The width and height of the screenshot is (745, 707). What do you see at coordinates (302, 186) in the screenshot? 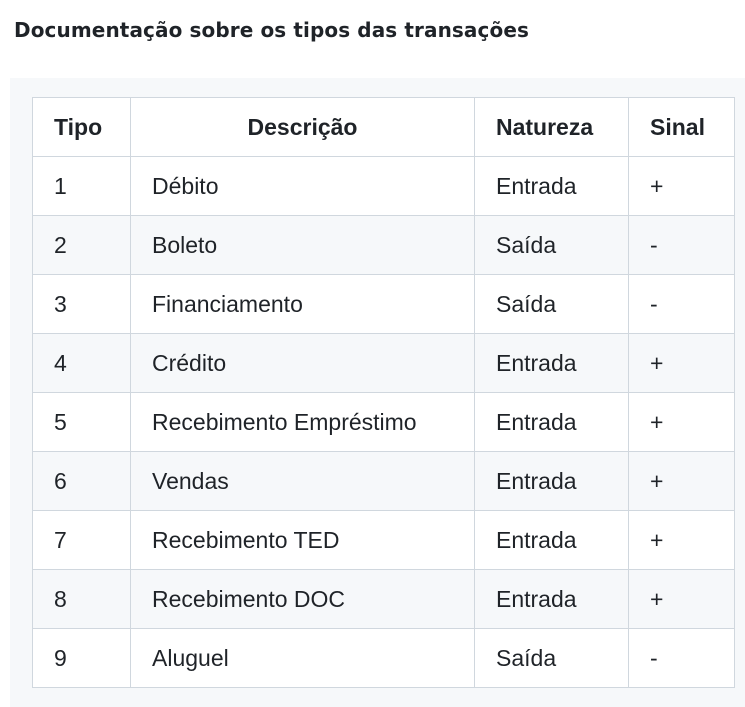
I see `cell-descricao: Débito` at bounding box center [302, 186].